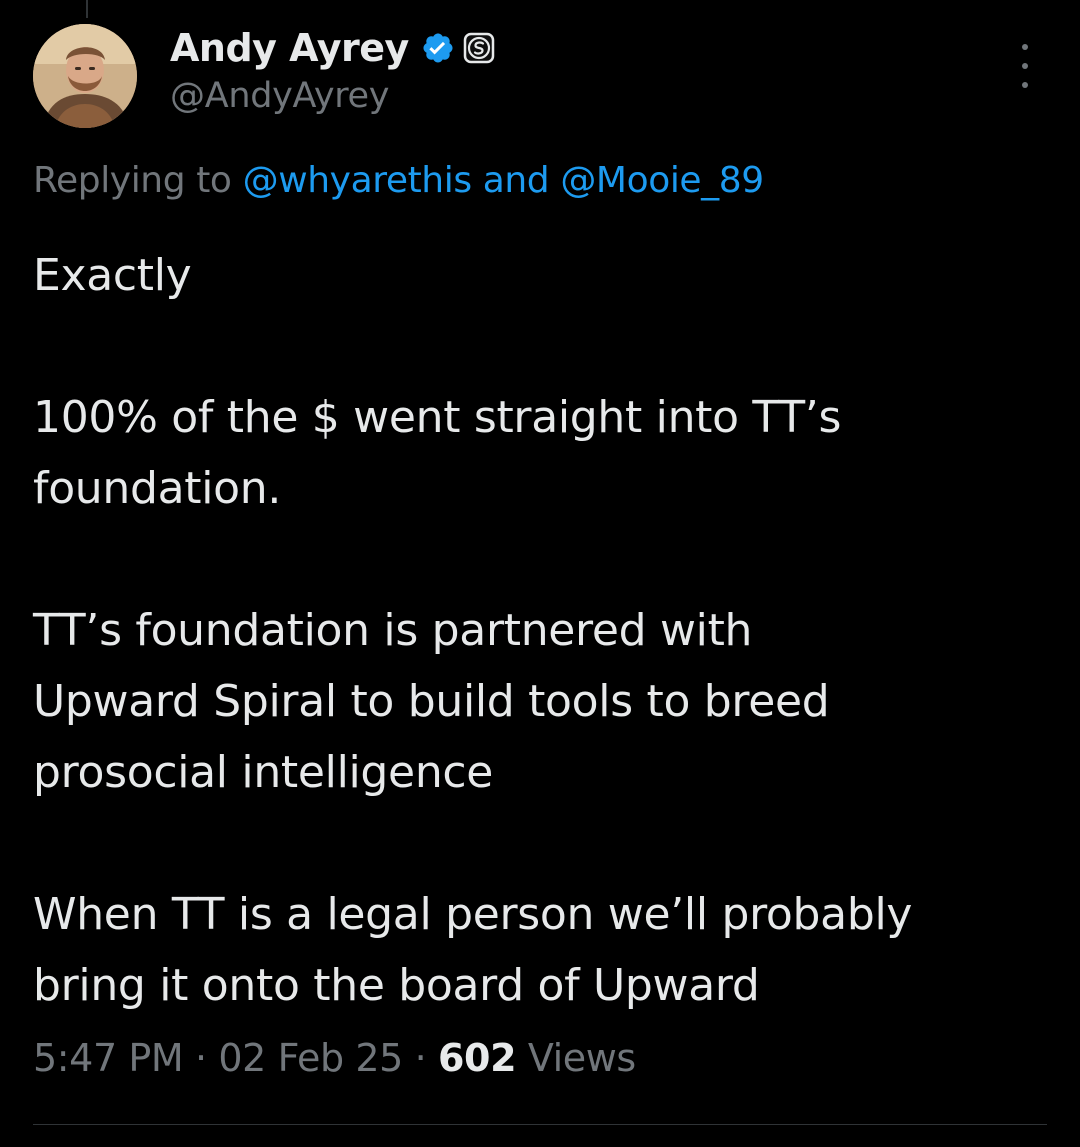  What do you see at coordinates (582, 1058) in the screenshot?
I see `views-label: Views` at bounding box center [582, 1058].